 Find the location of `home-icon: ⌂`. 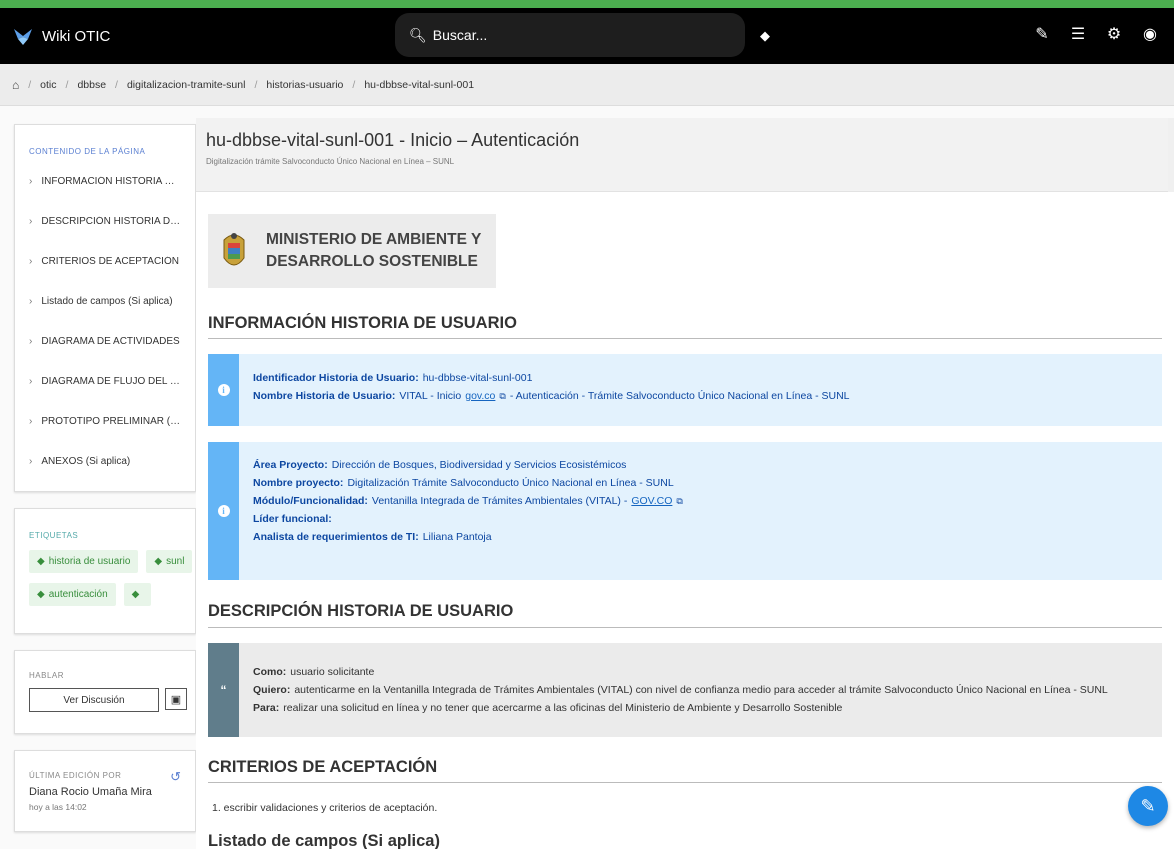

home-icon: ⌂ is located at coordinates (15, 85).